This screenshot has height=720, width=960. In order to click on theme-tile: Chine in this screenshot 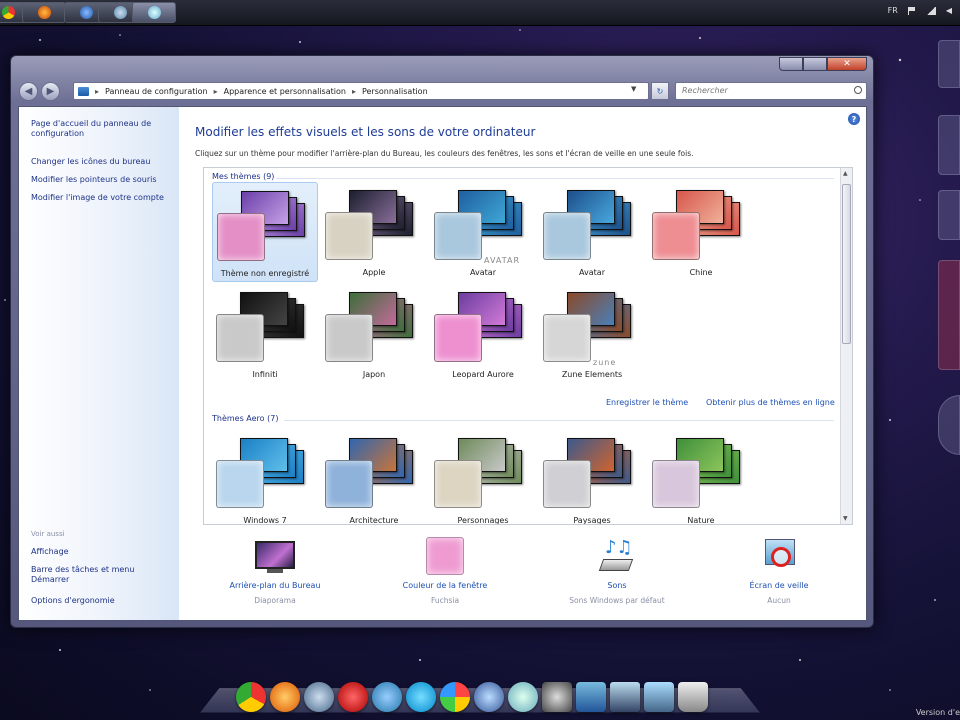, I will do `click(701, 232)`.